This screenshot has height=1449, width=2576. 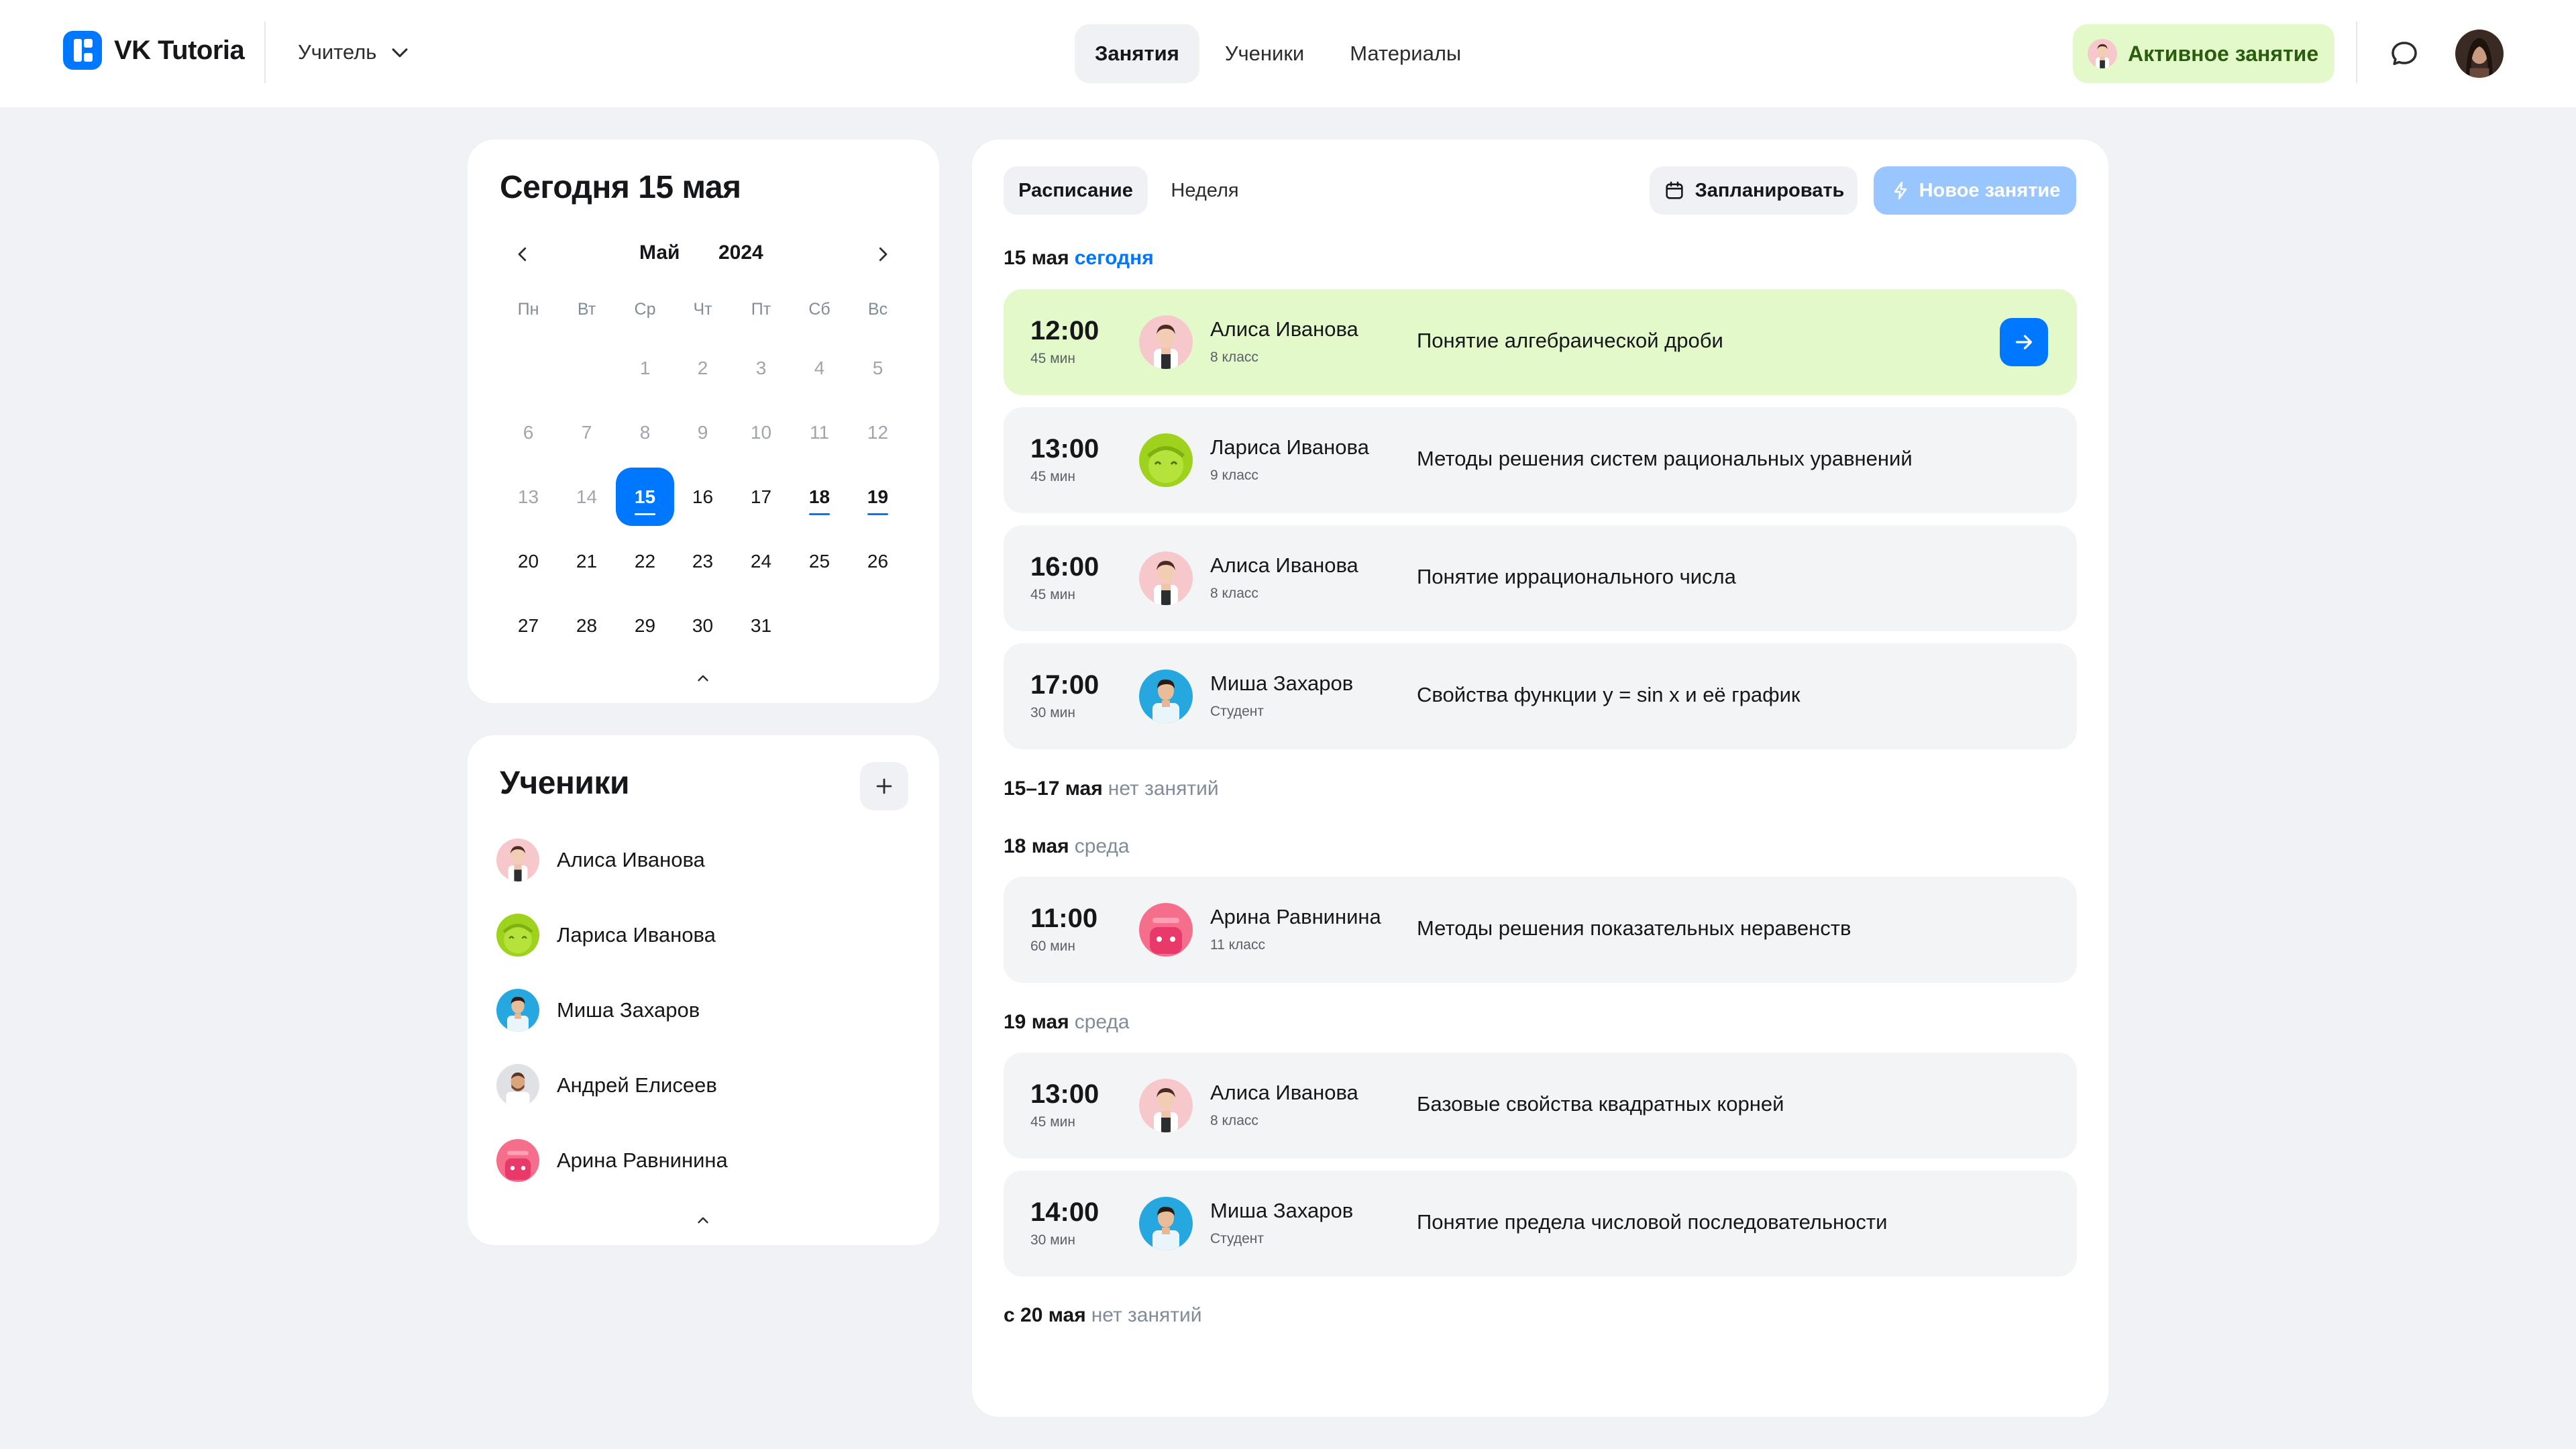 What do you see at coordinates (761, 309) in the screenshot?
I see `weekday-label: Пт` at bounding box center [761, 309].